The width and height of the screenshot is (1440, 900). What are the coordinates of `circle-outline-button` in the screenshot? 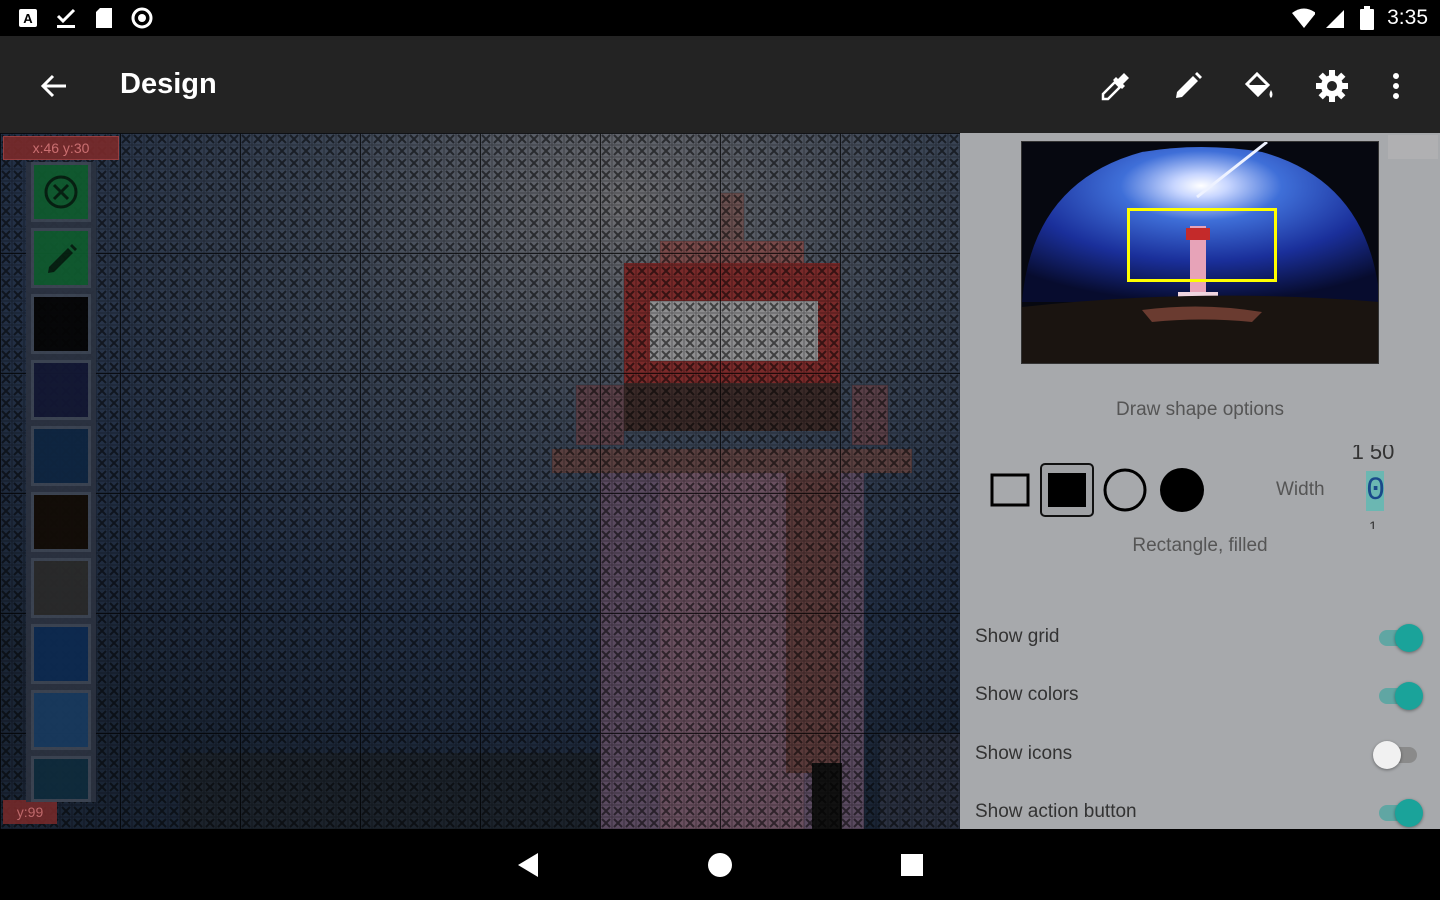 It's located at (1125, 490).